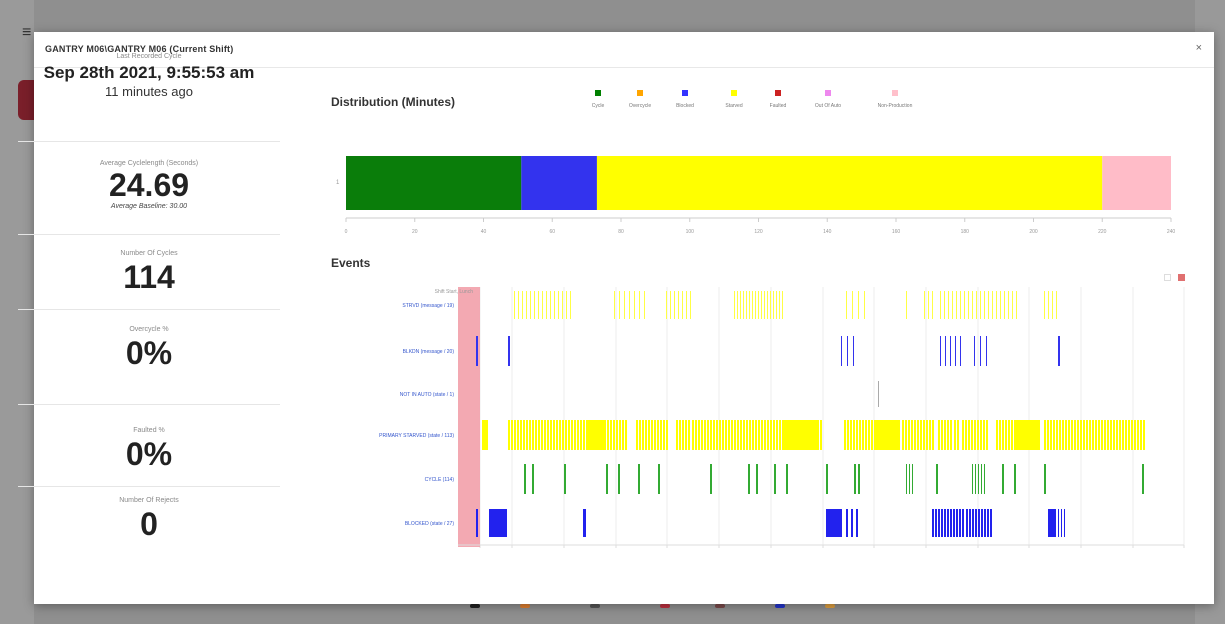  What do you see at coordinates (434, 183) in the screenshot?
I see `distribution-segment-cycle` at bounding box center [434, 183].